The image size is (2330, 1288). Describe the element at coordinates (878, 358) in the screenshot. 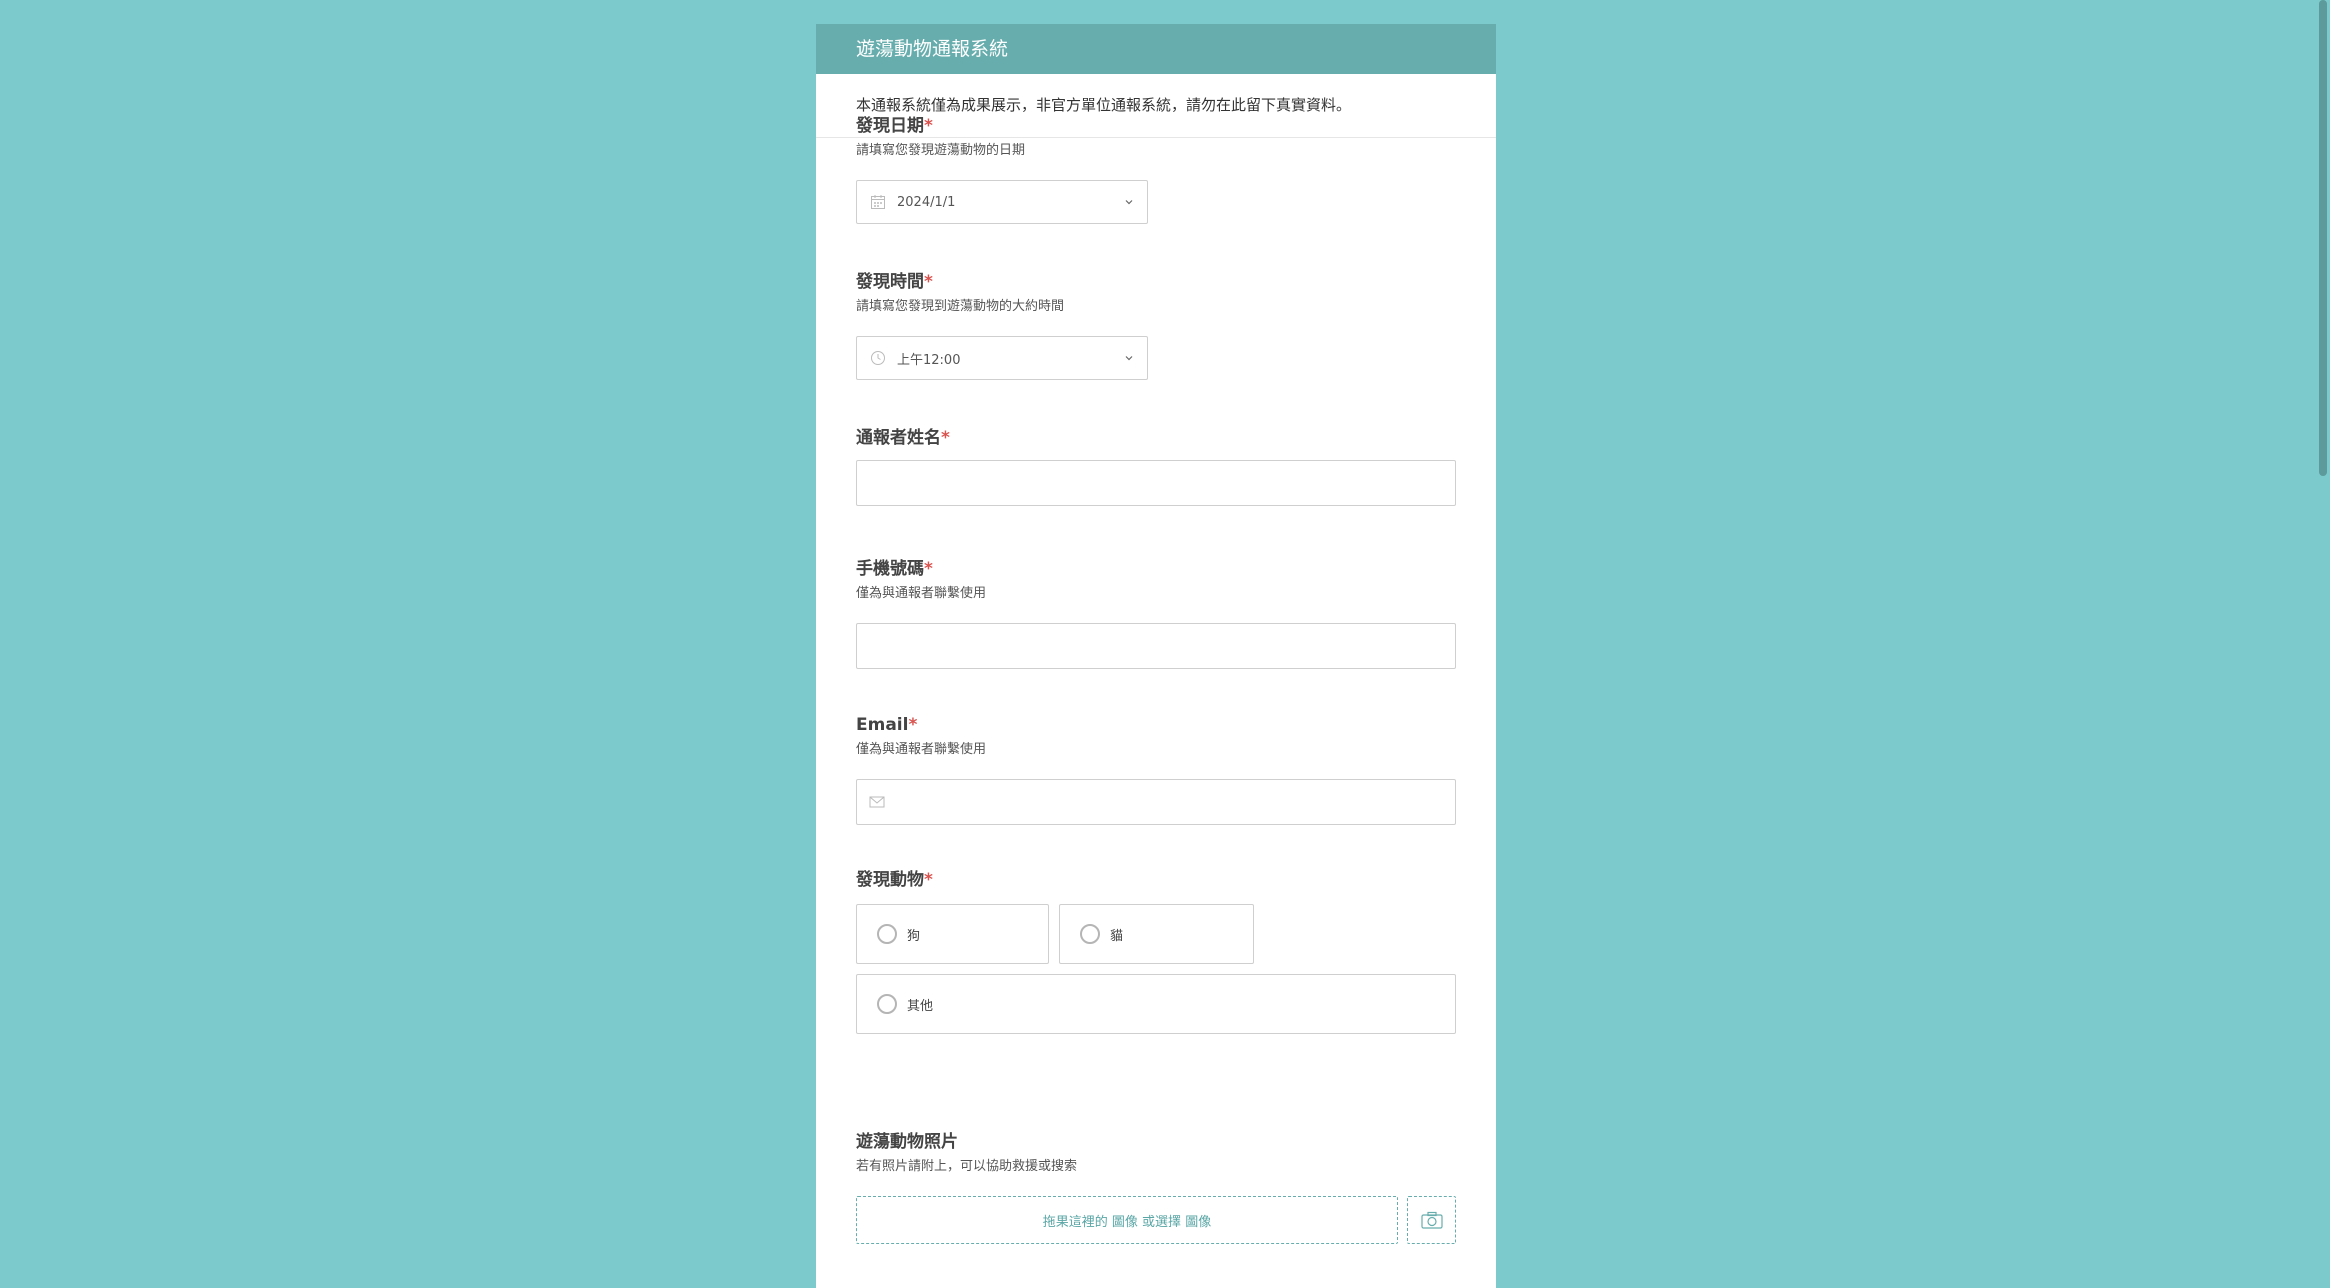

I see `clock-icon` at that location.